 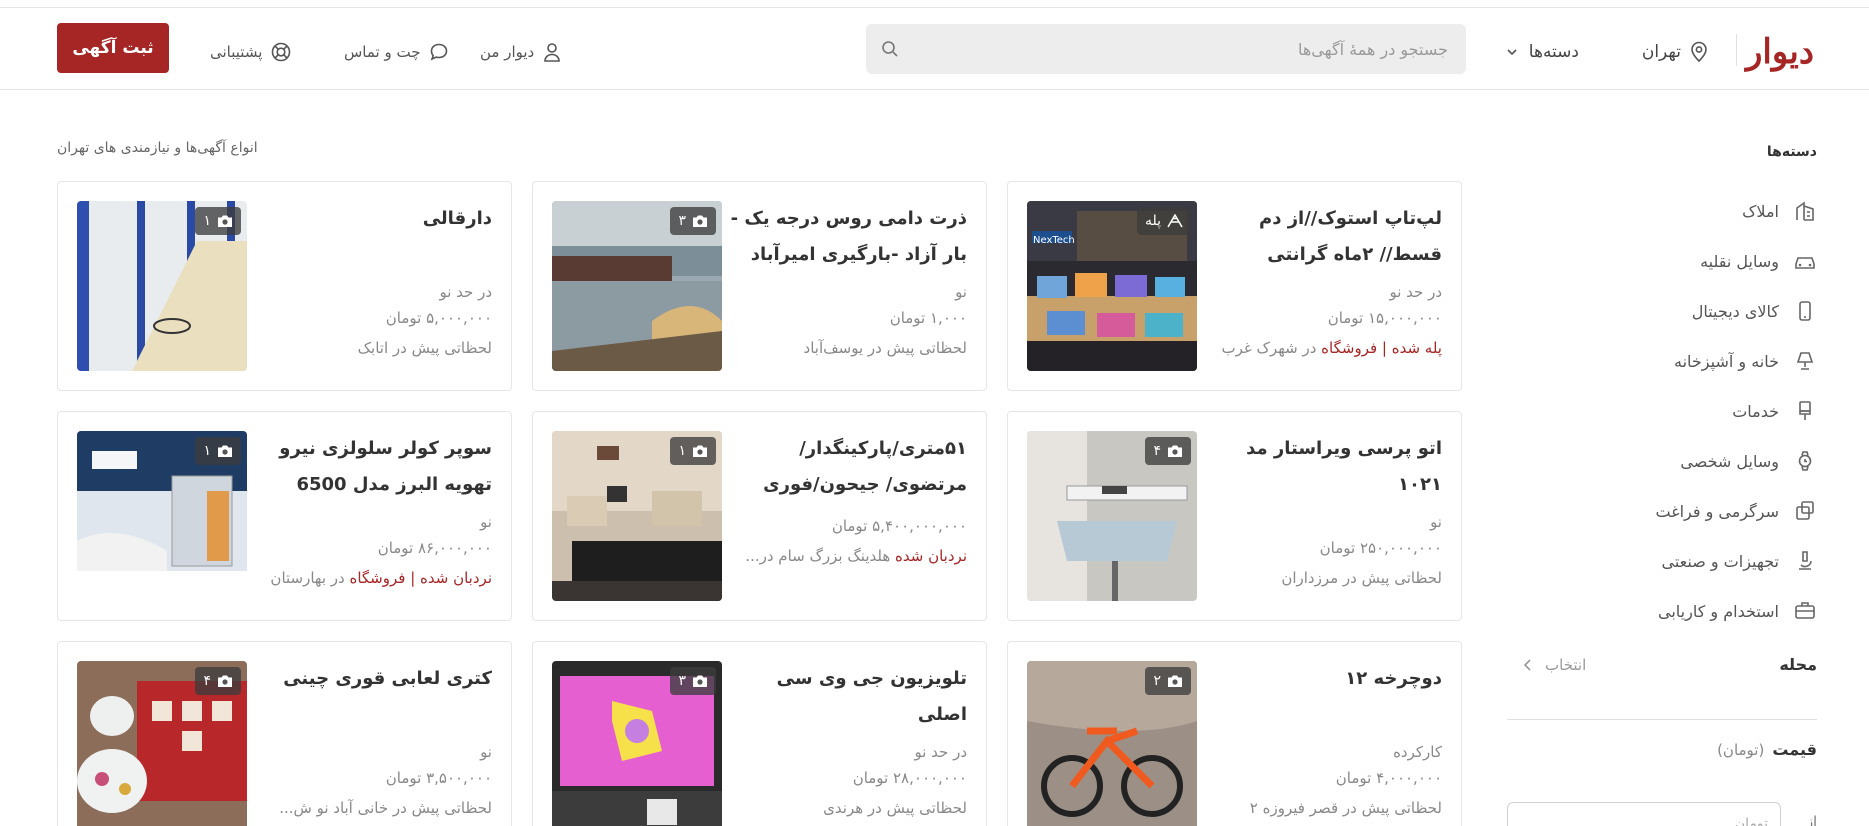 I want to click on location-pin-icon, so click(x=1699, y=52).